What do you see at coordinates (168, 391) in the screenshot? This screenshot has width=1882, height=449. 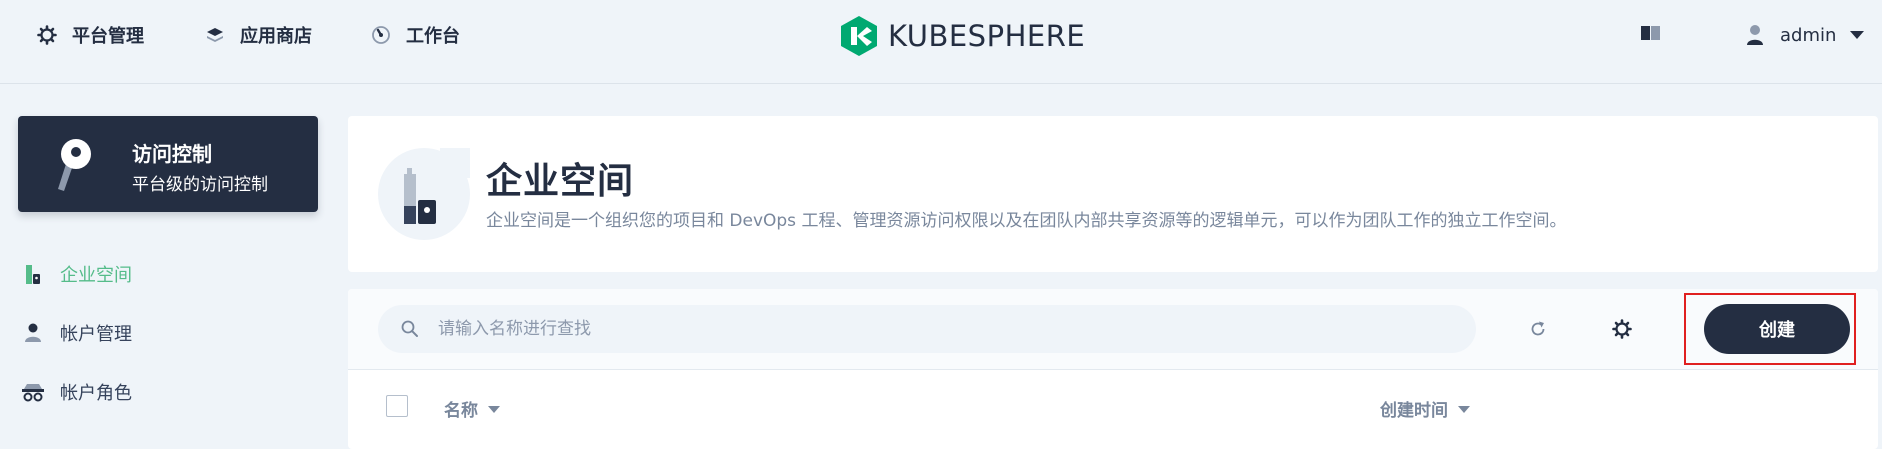 I see `sidebar-item-account-roles: 帐户角色` at bounding box center [168, 391].